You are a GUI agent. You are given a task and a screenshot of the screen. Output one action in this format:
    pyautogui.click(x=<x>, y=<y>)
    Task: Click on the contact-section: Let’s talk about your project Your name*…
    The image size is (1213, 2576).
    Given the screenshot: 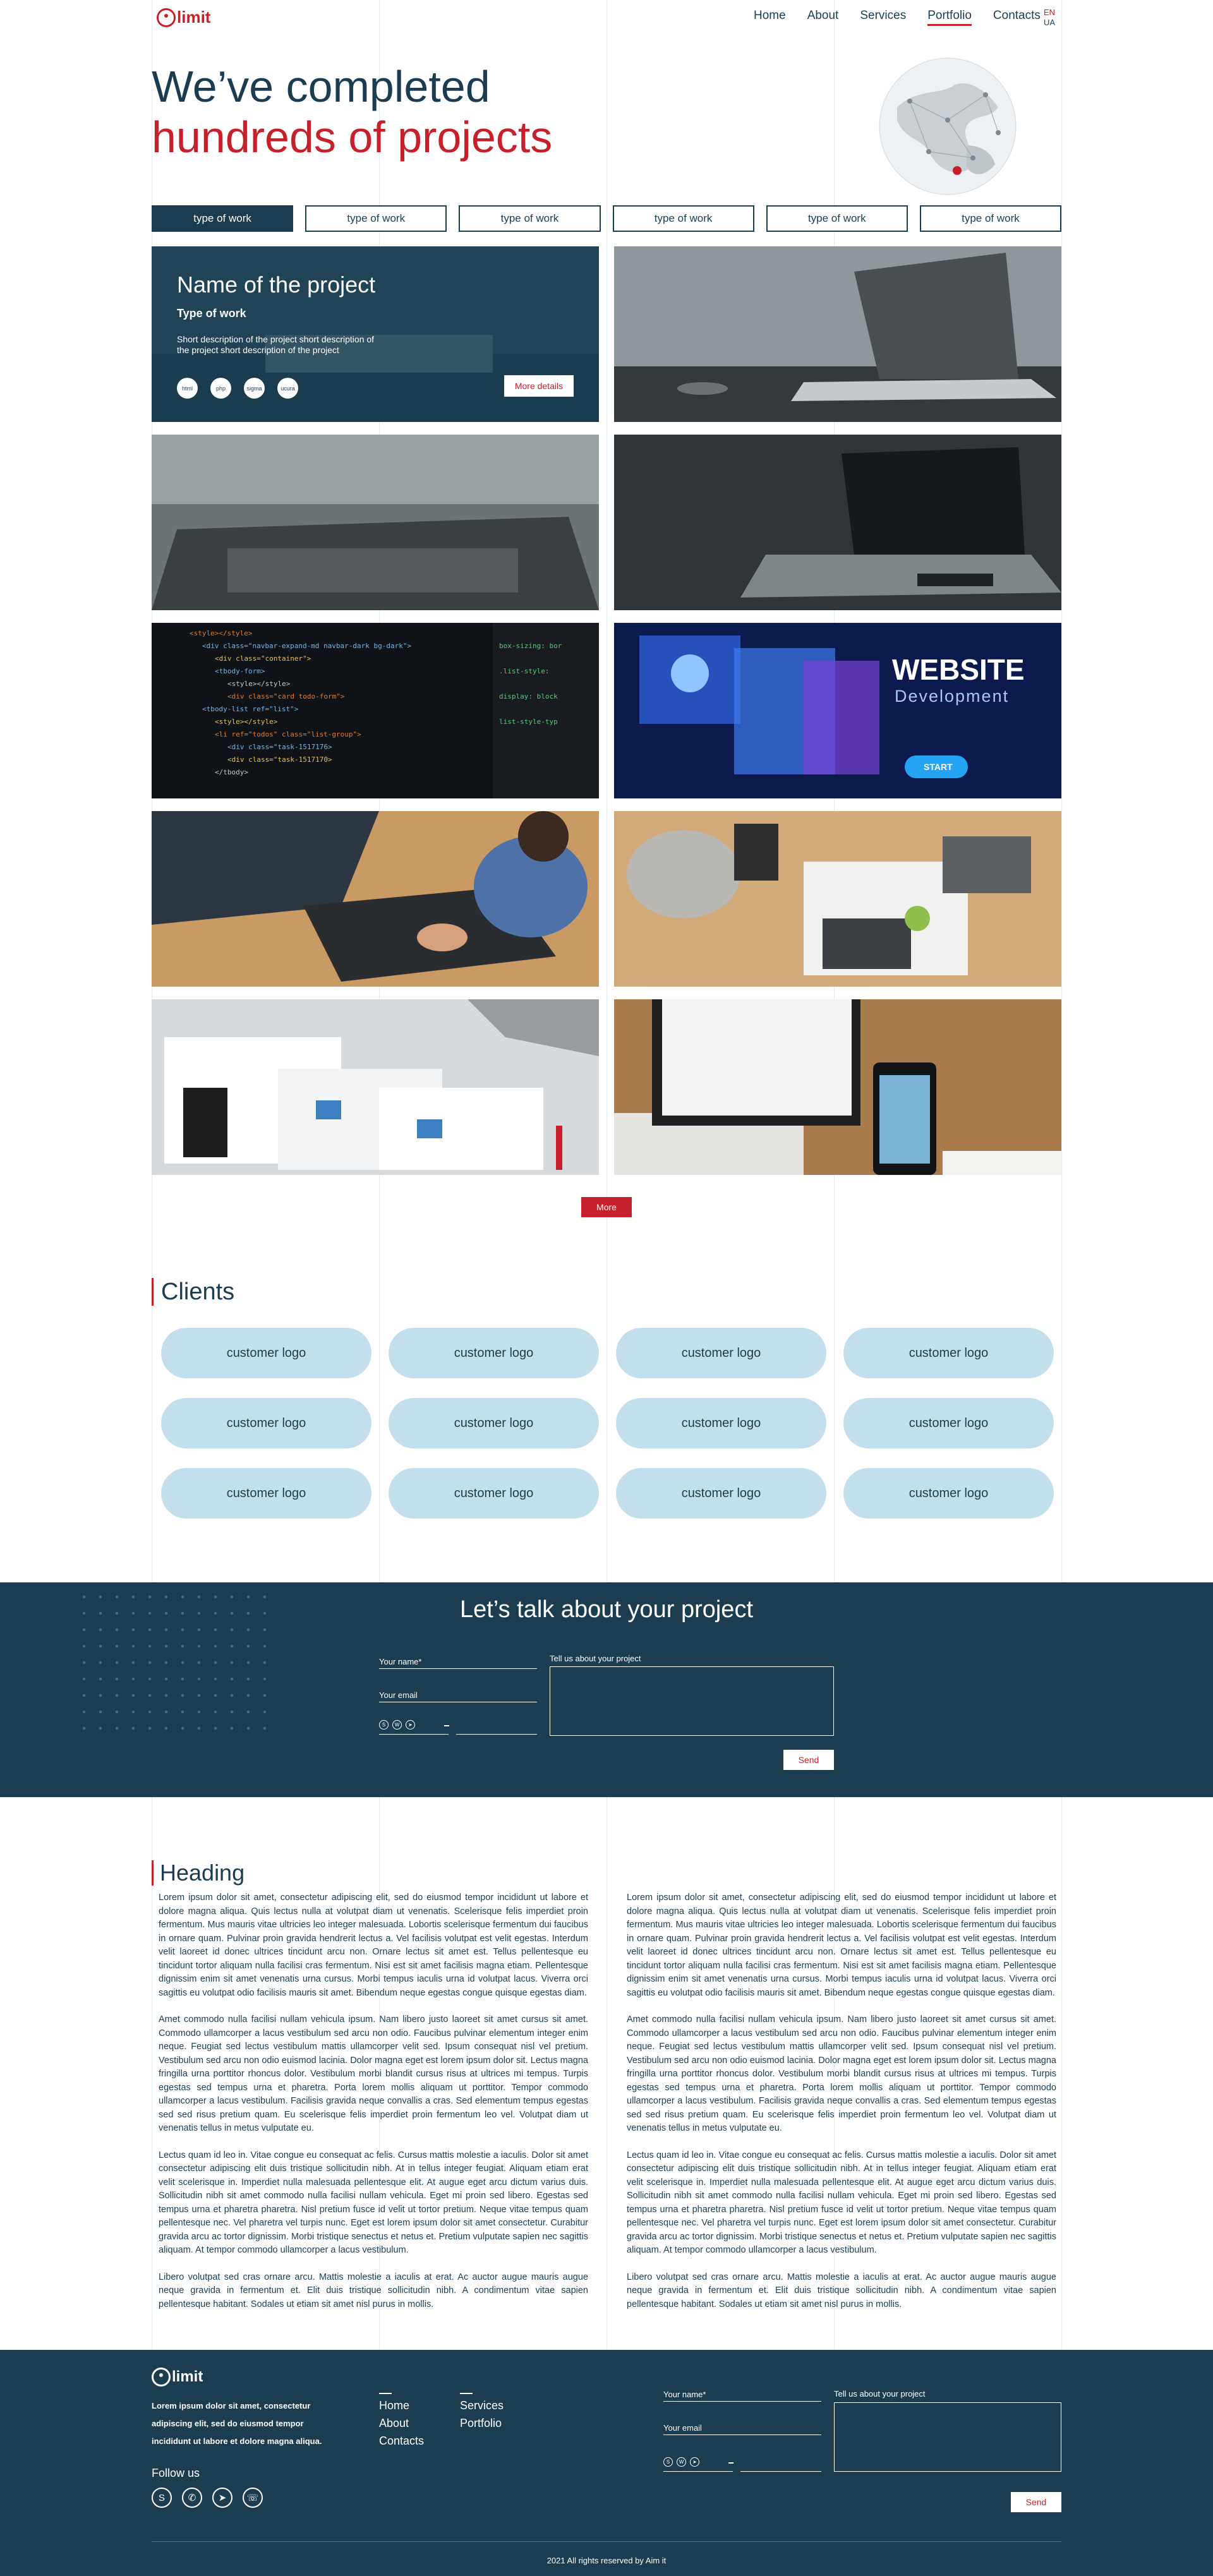 What is the action you would take?
    pyautogui.click(x=606, y=1689)
    